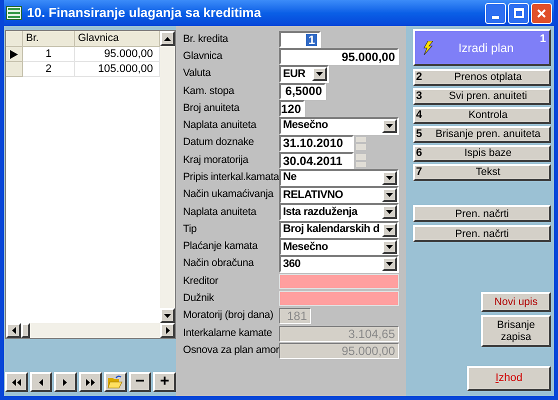 This screenshot has height=400, width=558. What do you see at coordinates (495, 17) in the screenshot?
I see `minimize-icon` at bounding box center [495, 17].